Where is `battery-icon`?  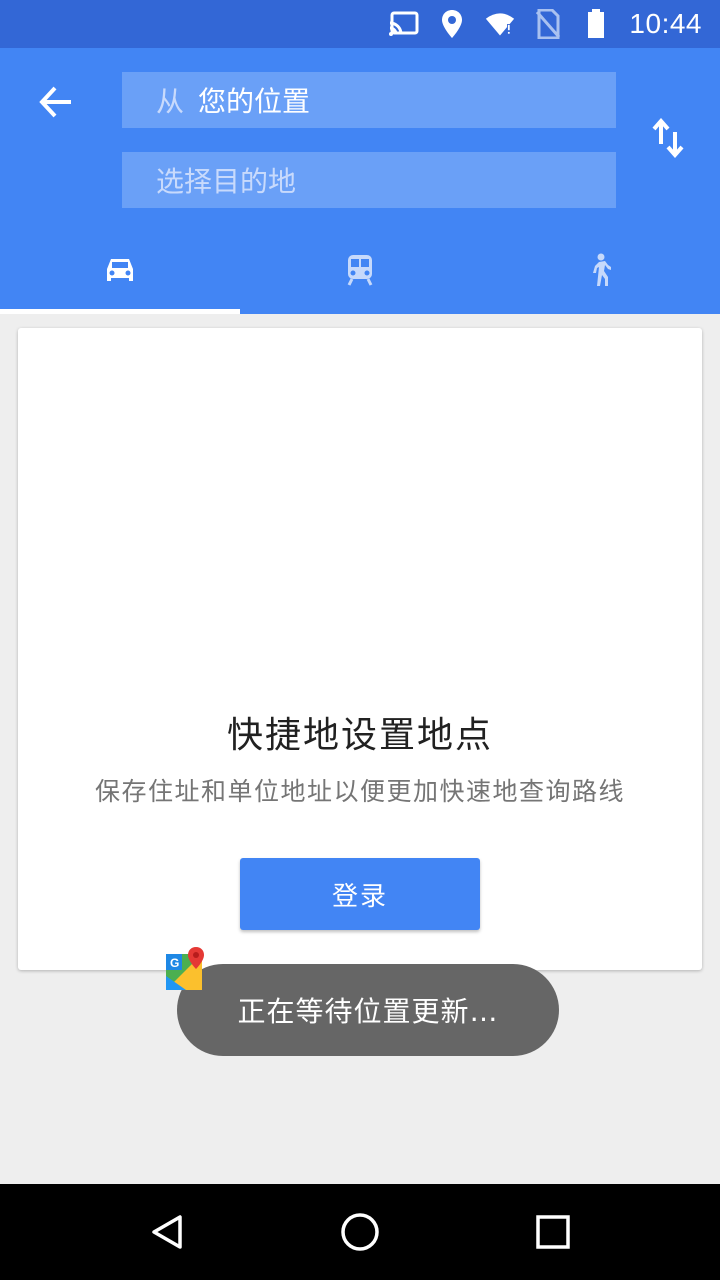 battery-icon is located at coordinates (596, 24).